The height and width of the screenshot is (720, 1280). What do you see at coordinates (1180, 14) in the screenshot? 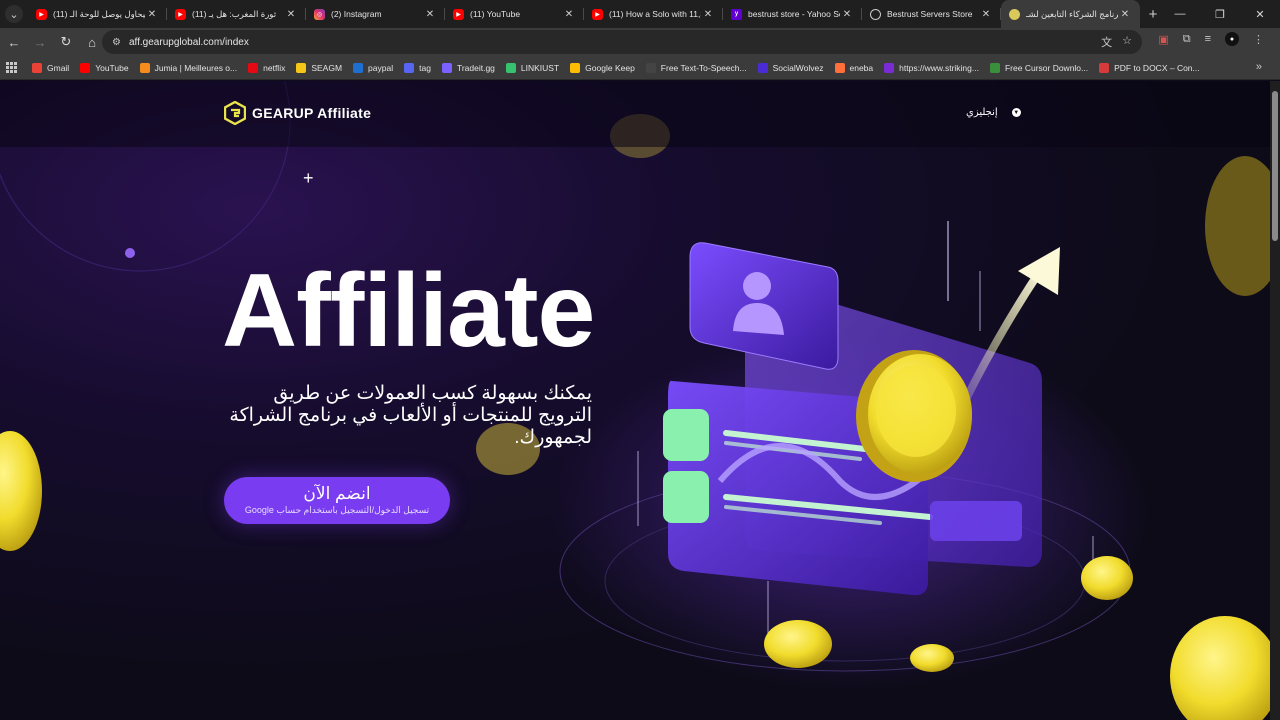
I see `minimize-icon: —` at bounding box center [1180, 14].